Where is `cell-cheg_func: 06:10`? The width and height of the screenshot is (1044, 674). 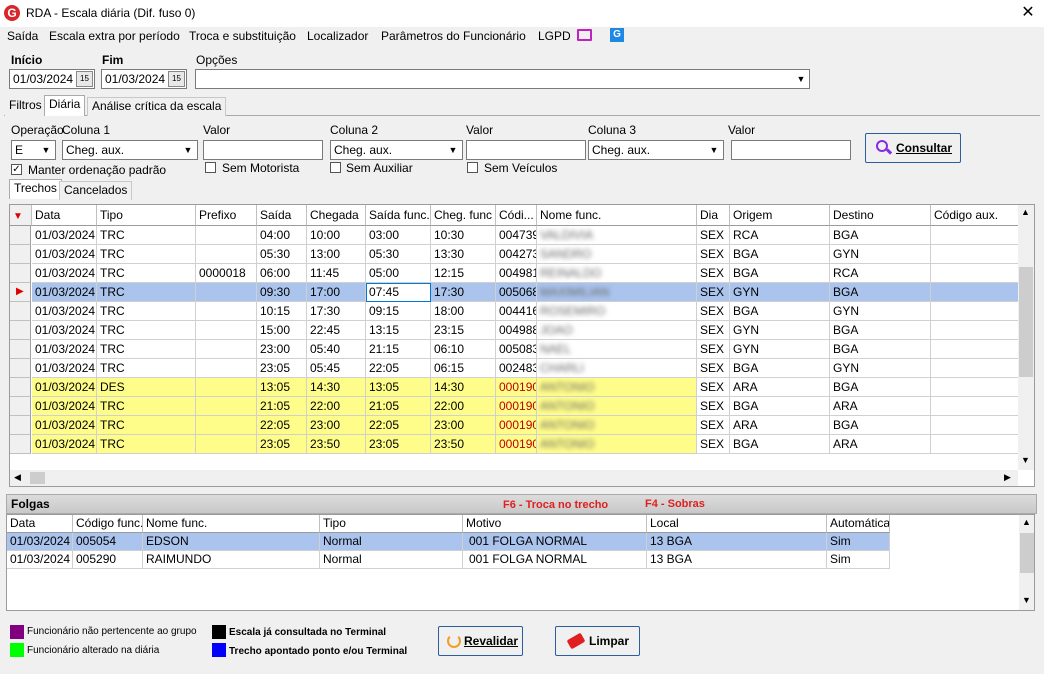
cell-cheg_func: 06:10 is located at coordinates (463, 349).